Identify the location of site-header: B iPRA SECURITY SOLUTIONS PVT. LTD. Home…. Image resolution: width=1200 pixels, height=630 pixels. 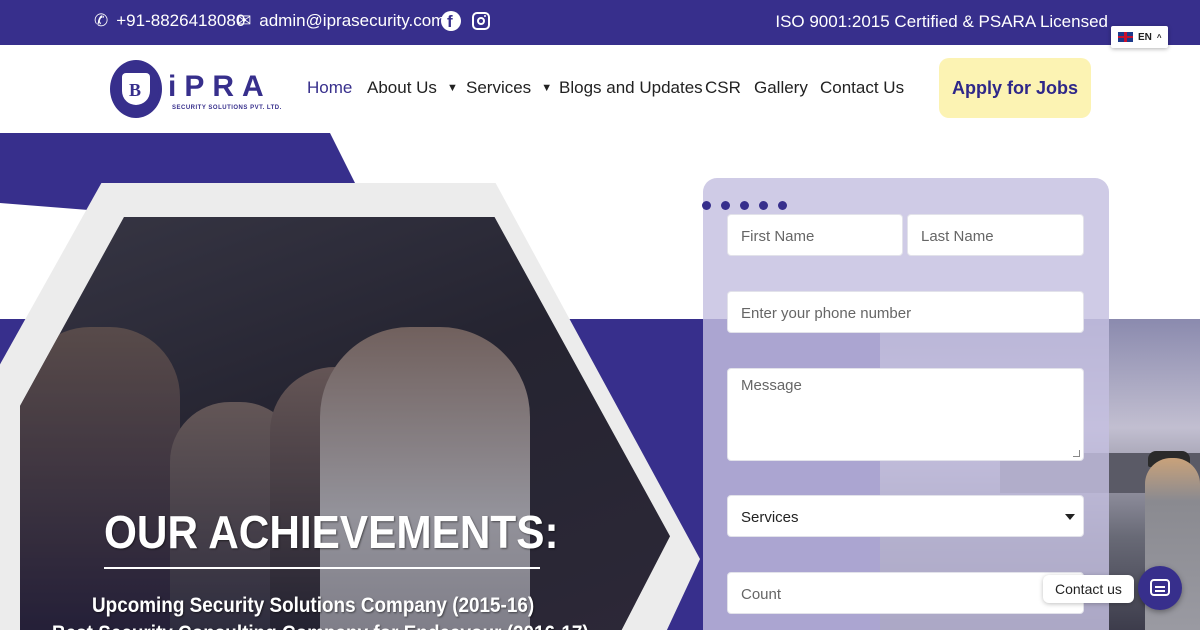
(600, 89).